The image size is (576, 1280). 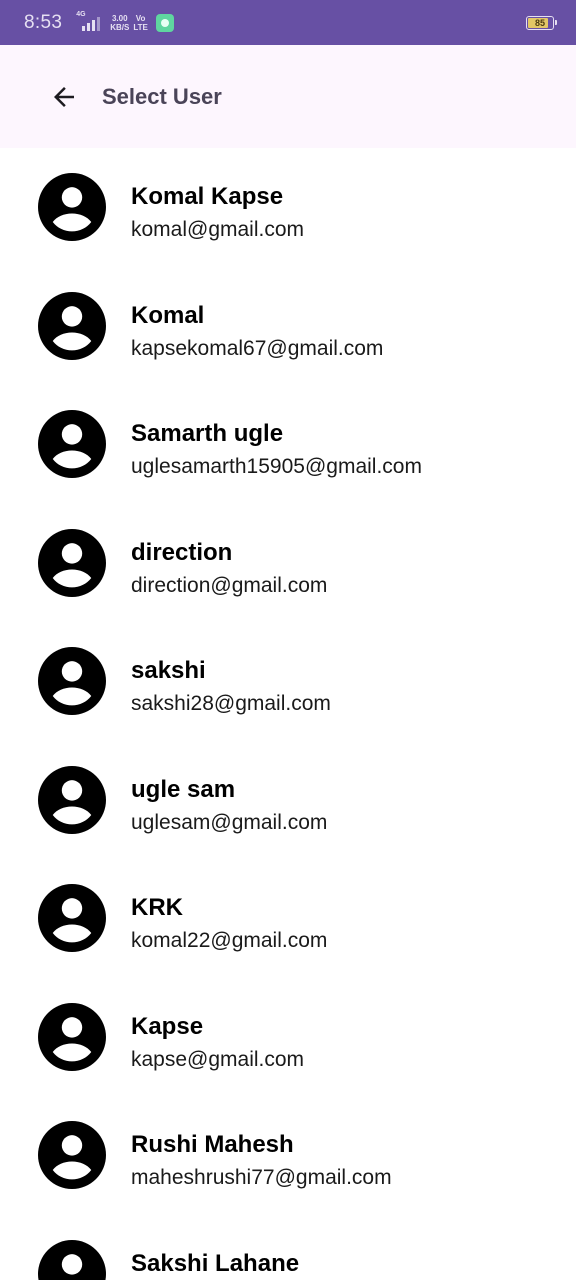 I want to click on user-name: Rushi Mahesh, so click(x=212, y=1144).